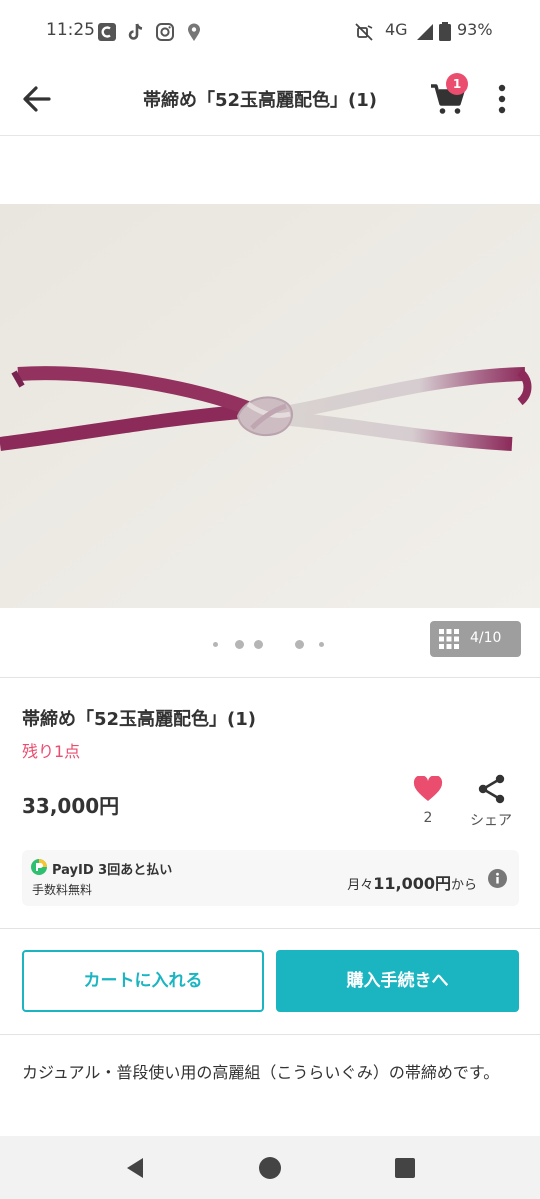 This screenshot has width=540, height=1199. I want to click on back-arrow-icon, so click(37, 99).